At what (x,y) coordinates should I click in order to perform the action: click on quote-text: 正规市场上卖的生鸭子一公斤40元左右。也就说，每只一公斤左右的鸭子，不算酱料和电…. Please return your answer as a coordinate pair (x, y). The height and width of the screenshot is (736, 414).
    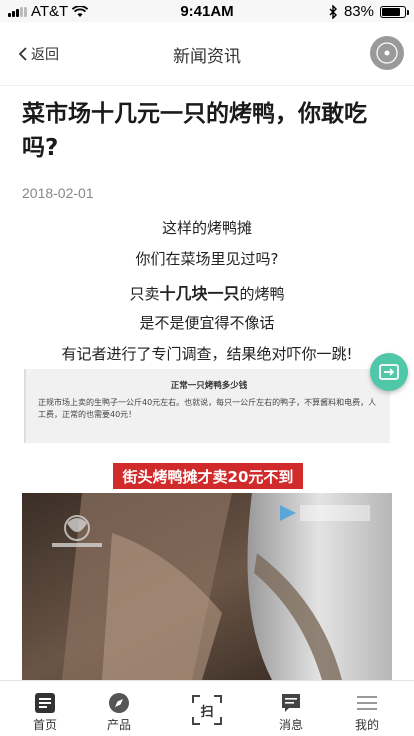
    Looking at the image, I should click on (207, 408).